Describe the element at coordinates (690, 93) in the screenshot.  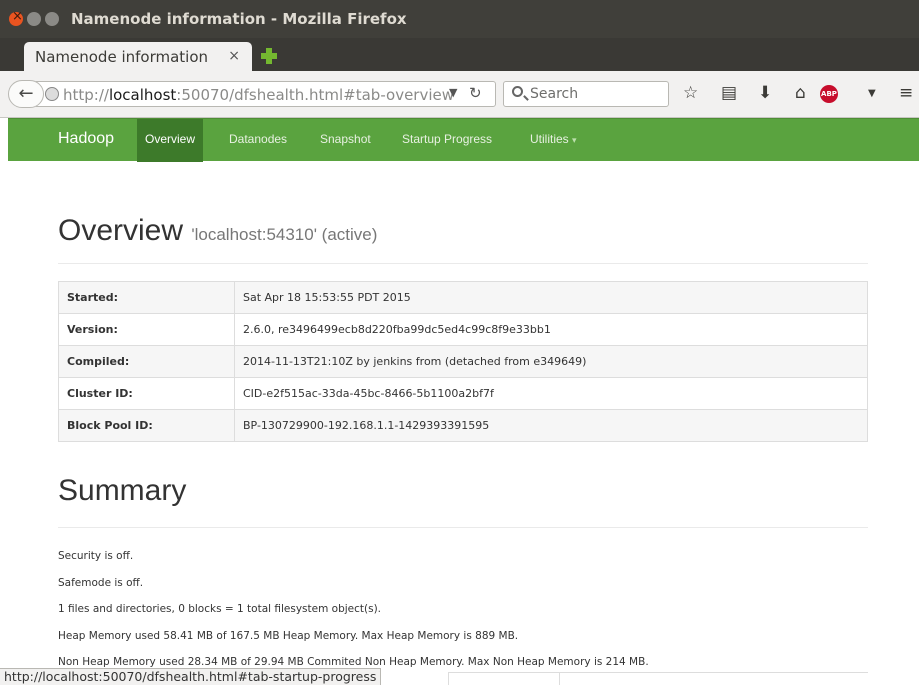
I see `star-icon: ☆` at that location.